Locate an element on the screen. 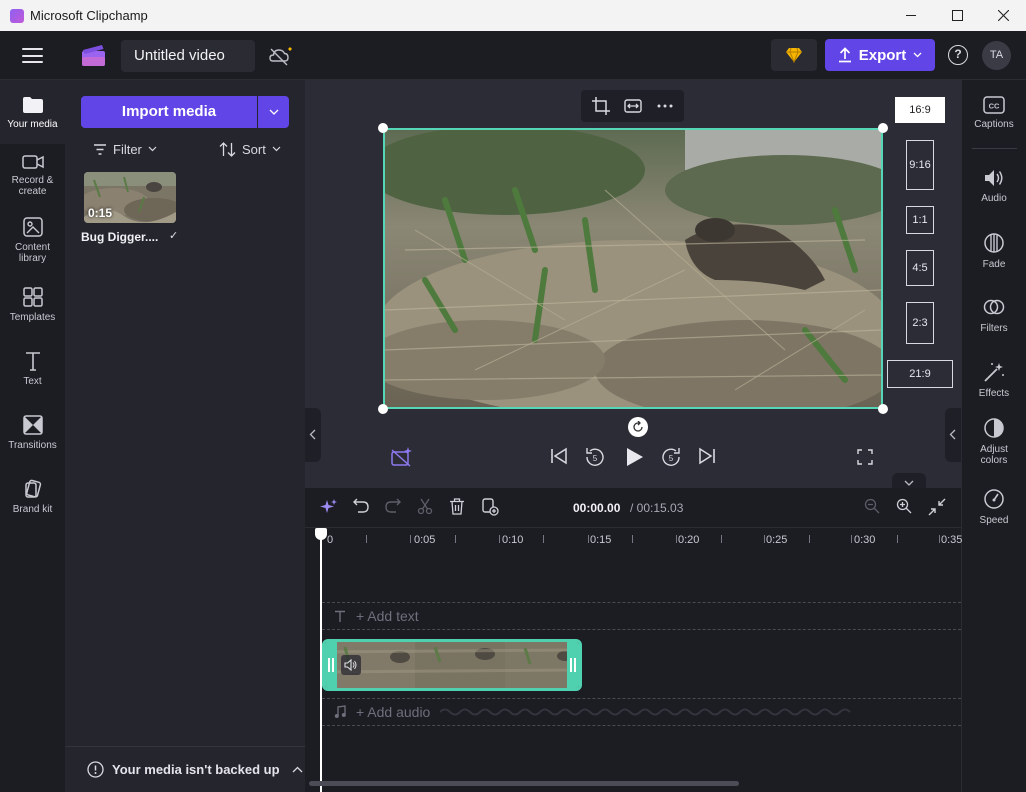 The height and width of the screenshot is (792, 1026). menu-button is located at coordinates (32, 55).